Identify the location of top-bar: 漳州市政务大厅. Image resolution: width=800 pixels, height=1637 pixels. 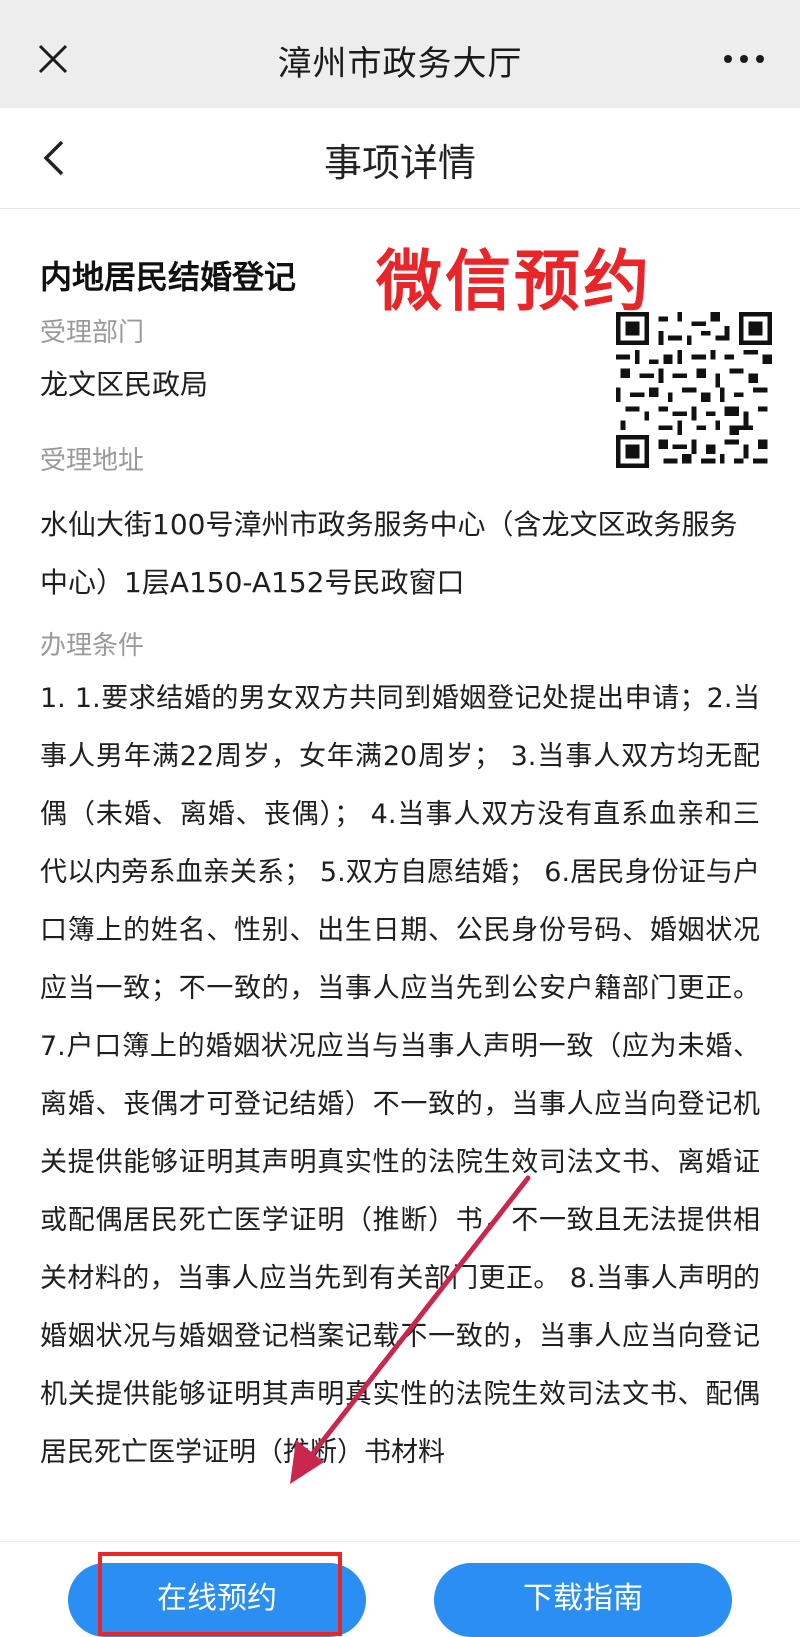
(400, 54).